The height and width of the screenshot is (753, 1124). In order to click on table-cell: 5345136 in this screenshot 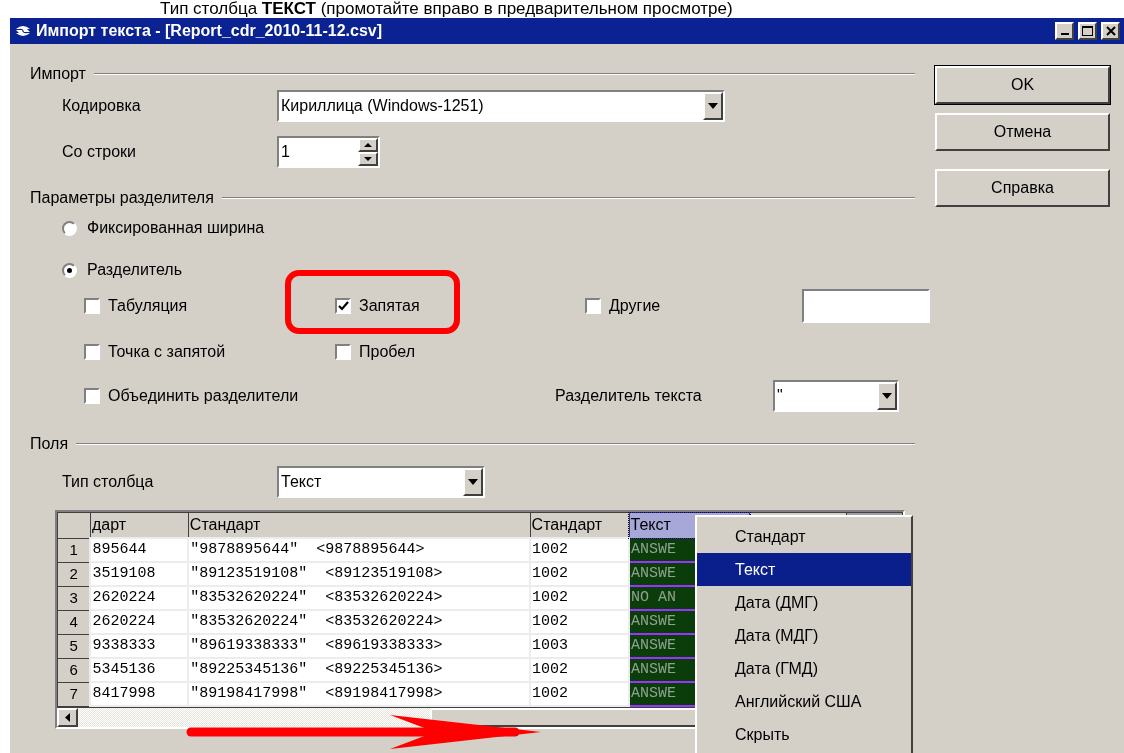, I will do `click(139, 670)`.